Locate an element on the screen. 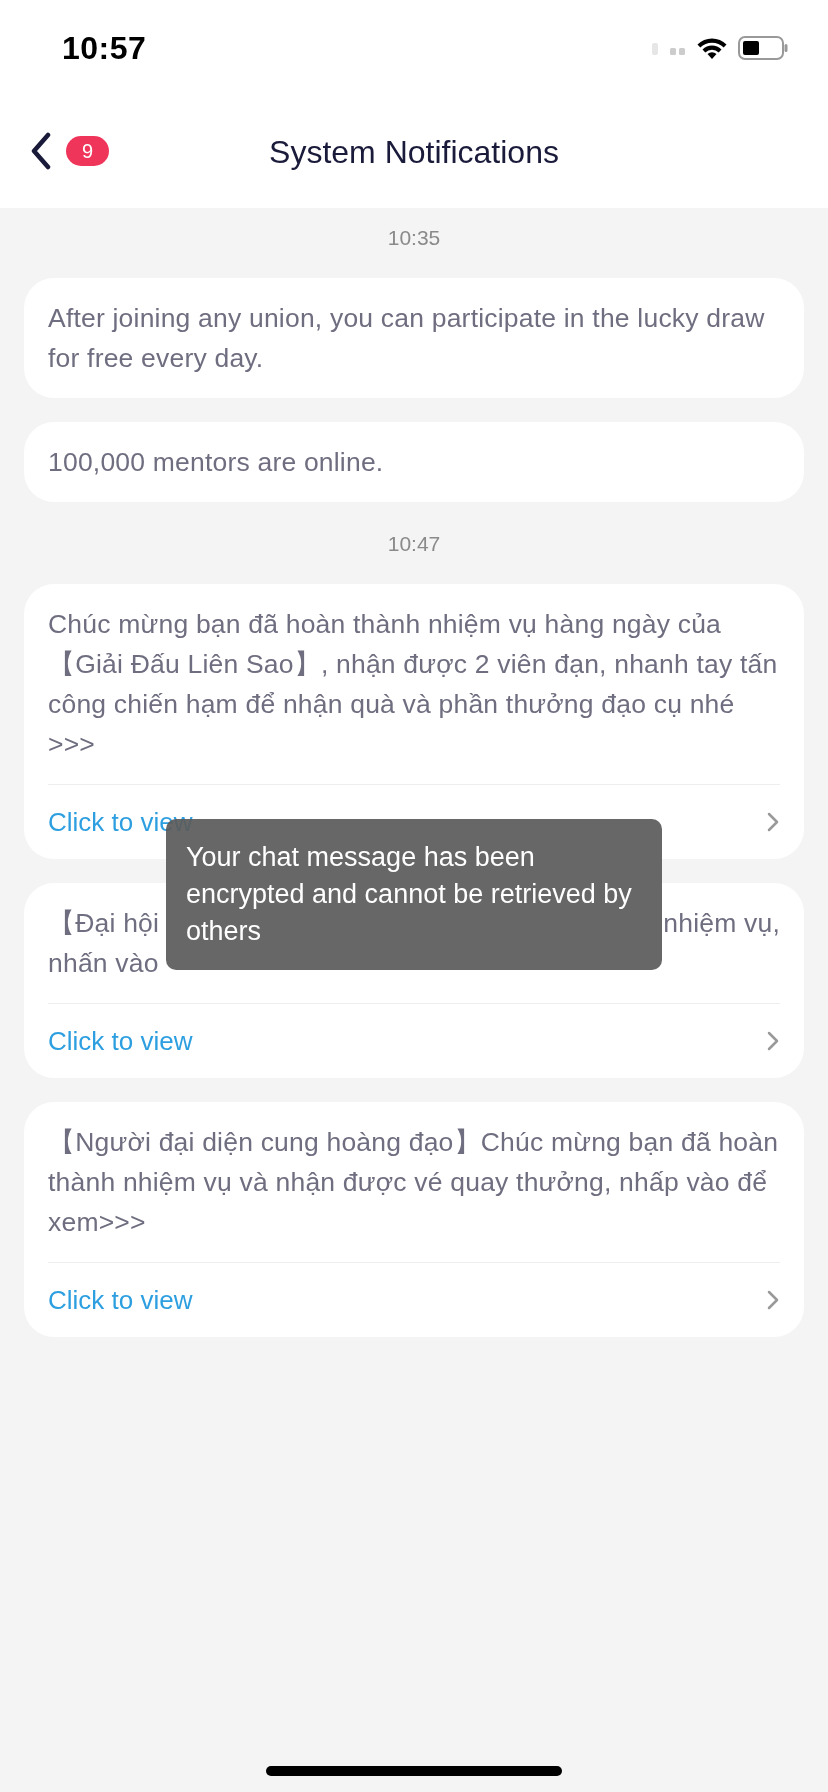 The height and width of the screenshot is (1792, 828). notification-text: Chúc mừng bạn đã hoàn thành nhiệm vụ hàng ngày của【Giải Đấu Liên Sao】, nhận được 2 viên đạn, nhanh tay tấn công chiến hạm để nhận quà và phần thưởng đạo cụ nhé >>> is located at coordinates (413, 684).